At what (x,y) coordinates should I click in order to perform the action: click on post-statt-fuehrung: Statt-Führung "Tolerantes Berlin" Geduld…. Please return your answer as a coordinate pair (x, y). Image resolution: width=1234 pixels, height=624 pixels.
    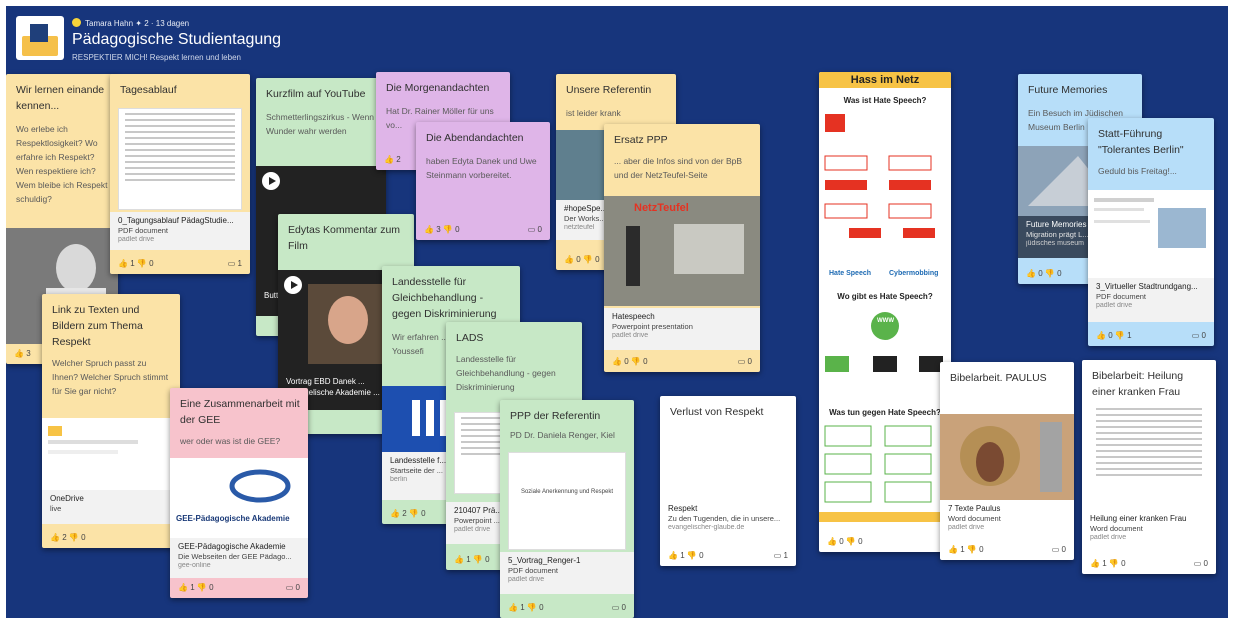
    Looking at the image, I should click on (1151, 232).